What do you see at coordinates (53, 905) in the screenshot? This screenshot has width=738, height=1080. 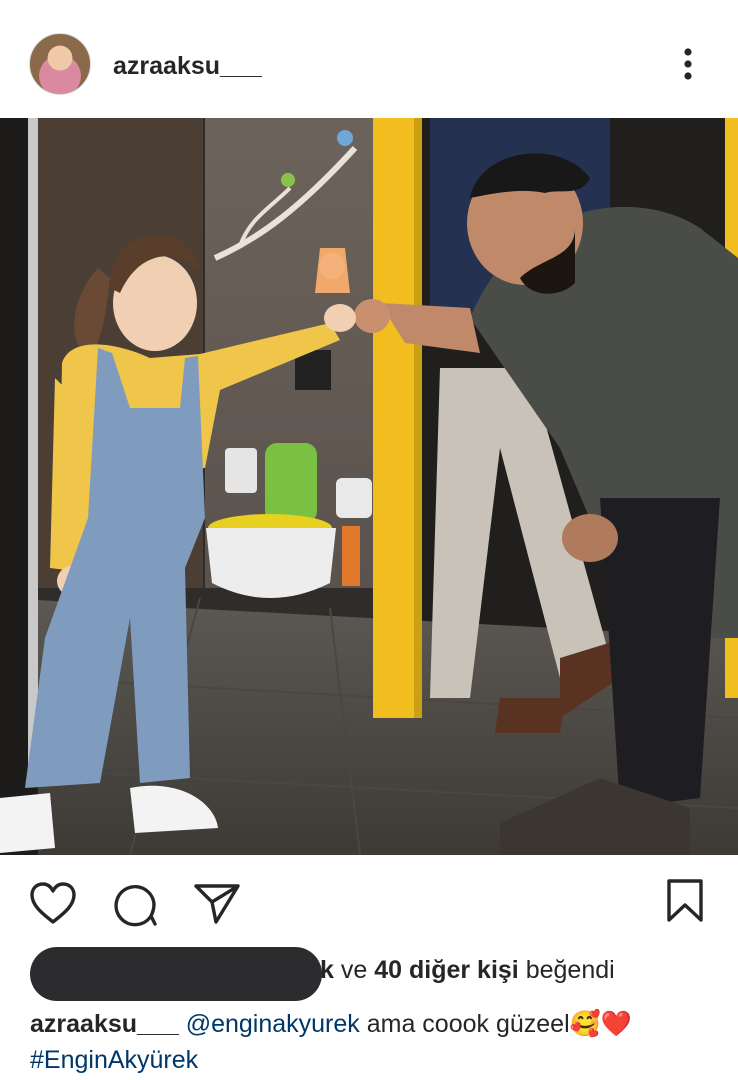 I see `heart-icon` at bounding box center [53, 905].